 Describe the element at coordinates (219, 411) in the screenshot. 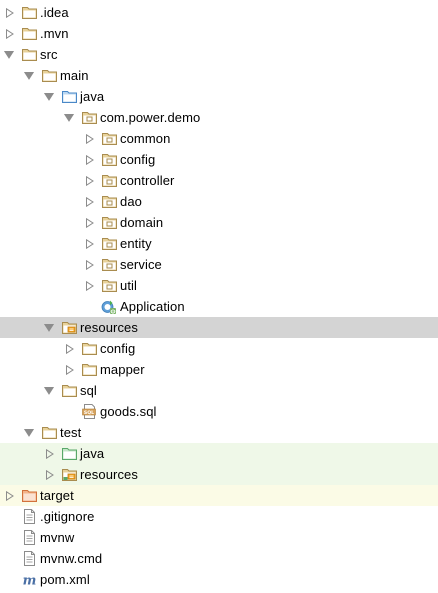

I see `tree-item-goods-sql: SQL goods.sql` at that location.